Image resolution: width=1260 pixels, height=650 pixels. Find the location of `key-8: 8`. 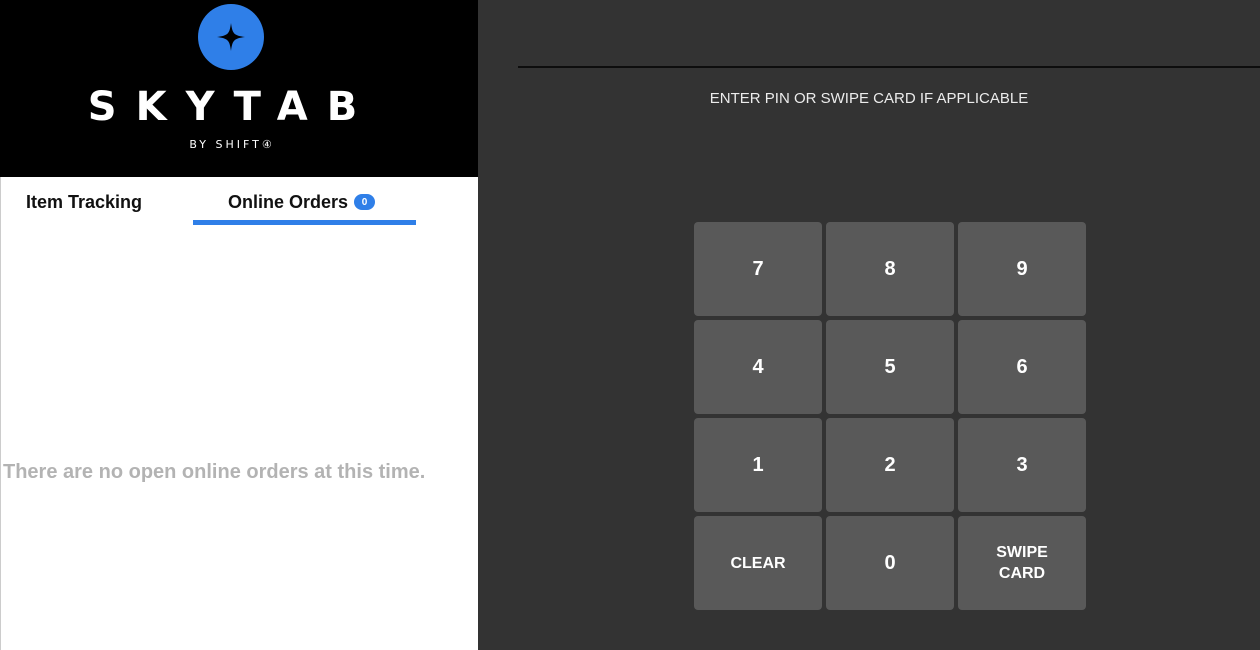

key-8: 8 is located at coordinates (890, 269).